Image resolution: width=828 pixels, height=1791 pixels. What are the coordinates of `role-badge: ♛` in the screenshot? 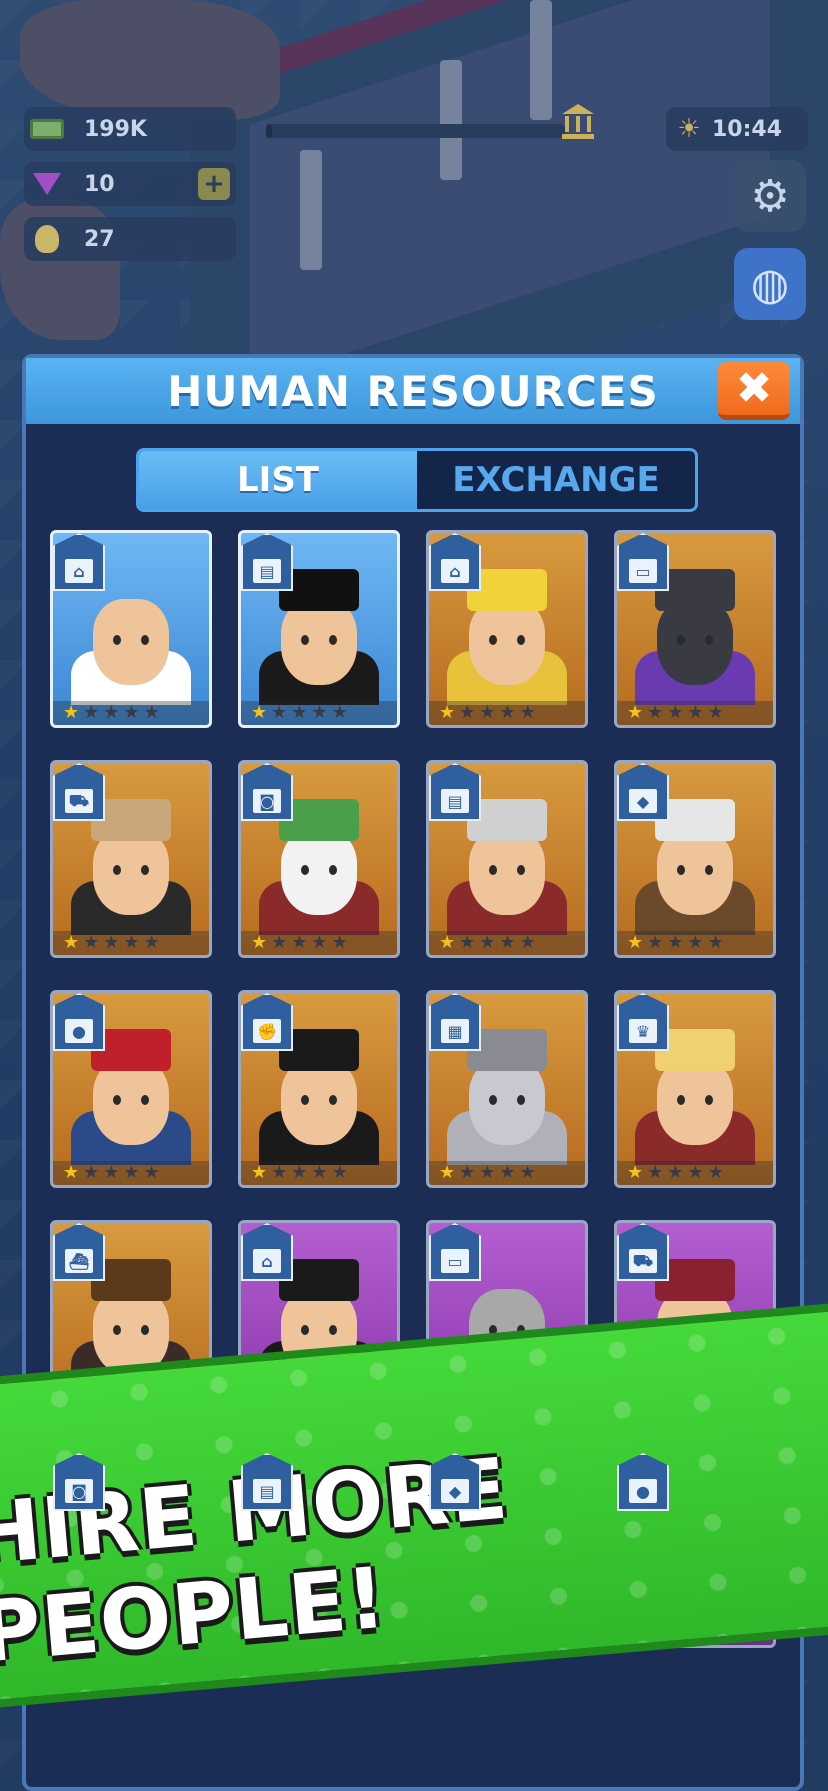 It's located at (643, 1022).